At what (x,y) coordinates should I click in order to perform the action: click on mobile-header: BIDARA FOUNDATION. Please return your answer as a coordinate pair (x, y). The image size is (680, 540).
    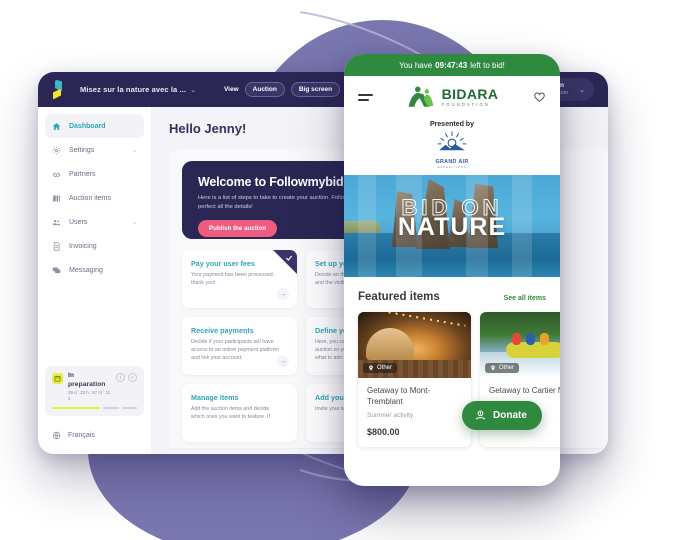
    Looking at the image, I should click on (452, 97).